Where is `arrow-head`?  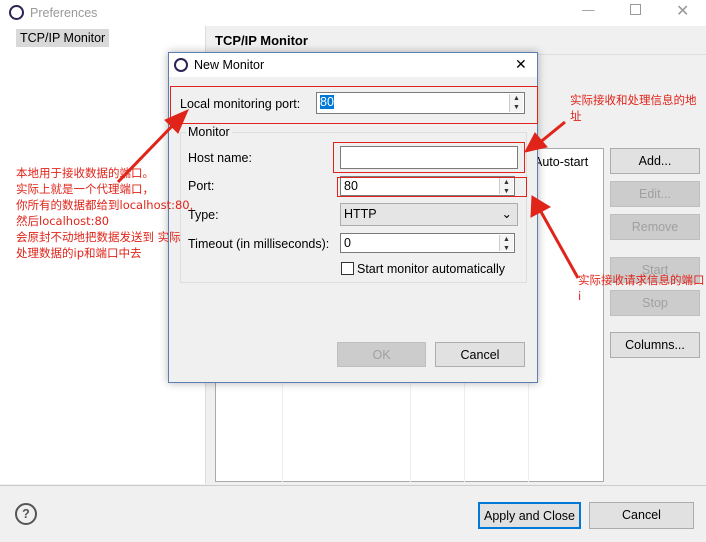 arrow-head is located at coordinates (536, 142).